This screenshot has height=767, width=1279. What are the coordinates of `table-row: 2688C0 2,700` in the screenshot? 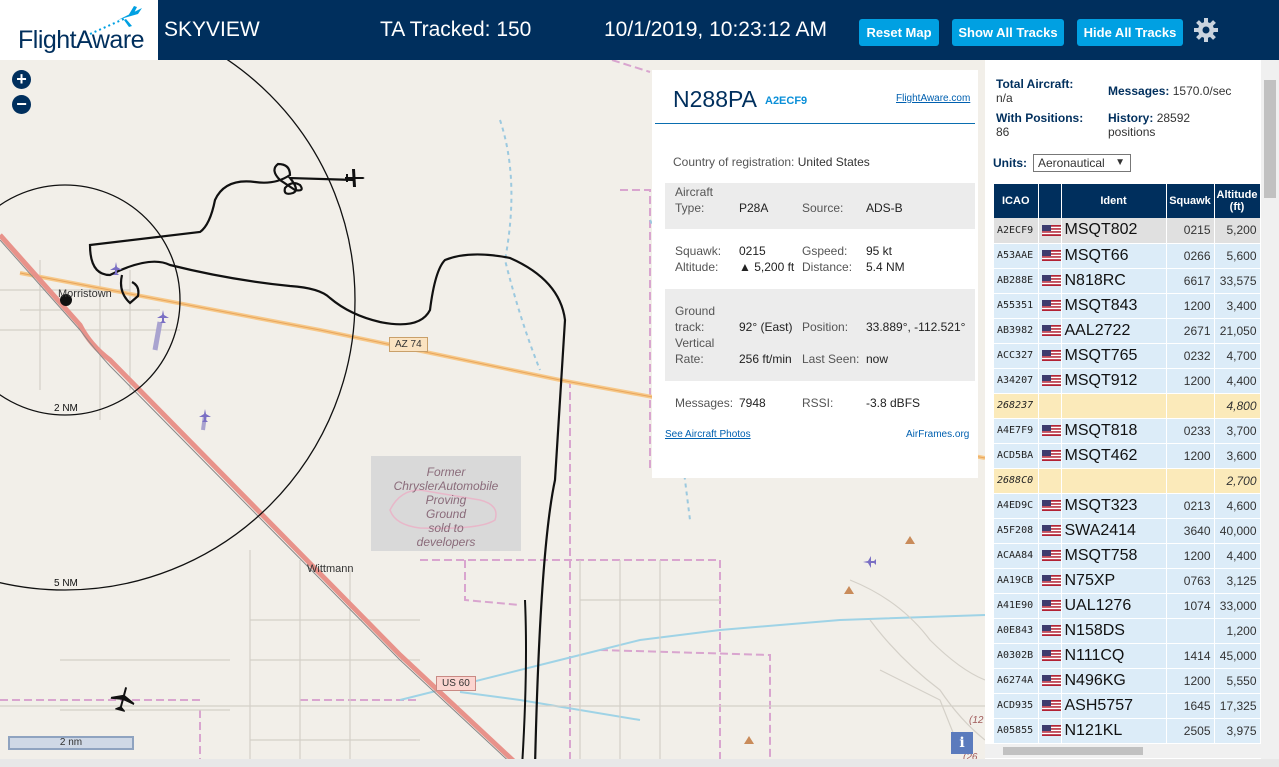 It's located at (1127, 481).